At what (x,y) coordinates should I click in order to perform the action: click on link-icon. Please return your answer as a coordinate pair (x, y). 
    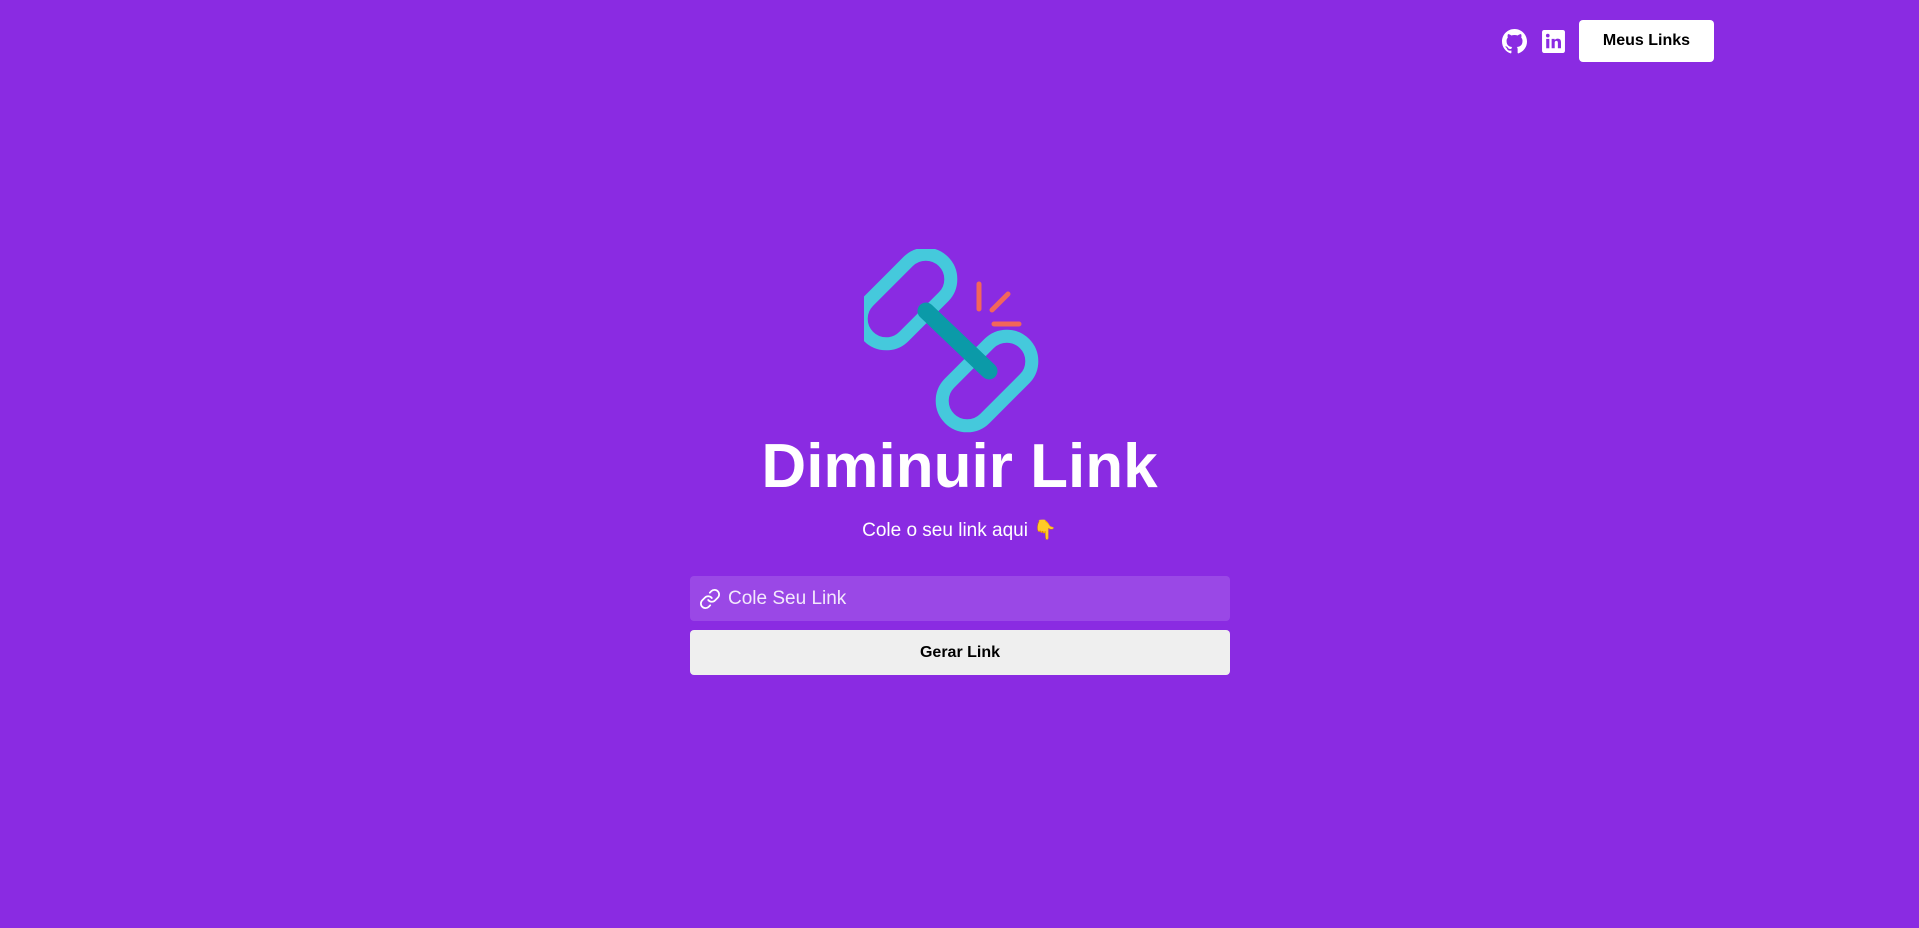
    Looking at the image, I should click on (710, 599).